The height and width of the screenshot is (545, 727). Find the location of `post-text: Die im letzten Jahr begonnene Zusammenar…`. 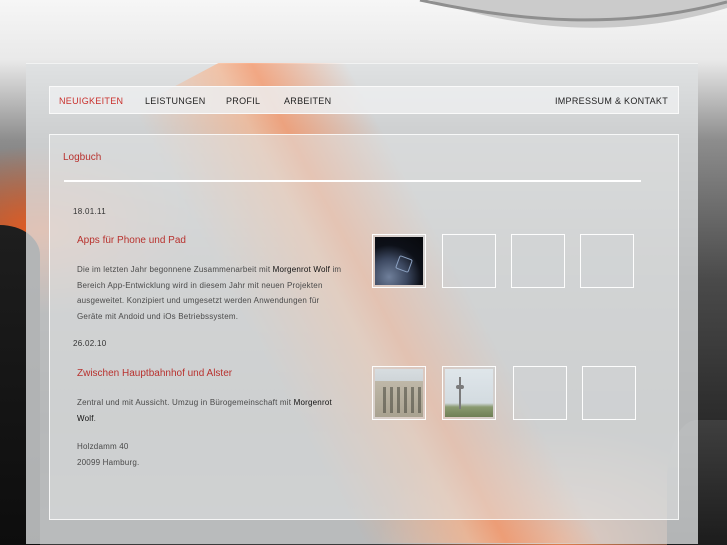

post-text: Die im letzten Jahr begonnene Zusammenar… is located at coordinates (175, 269).